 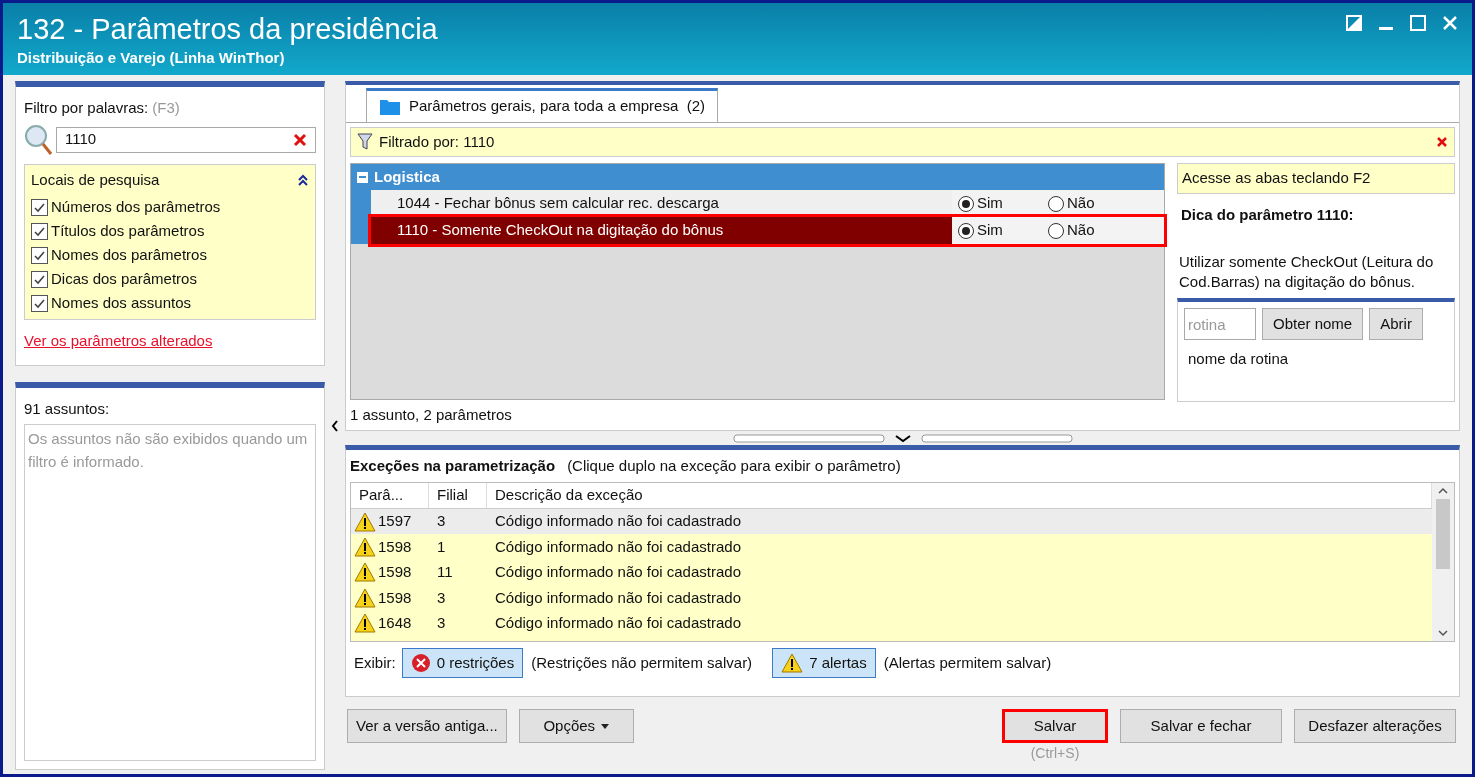 I want to click on filter-status: Filtrado por: 1110, so click(x=437, y=141).